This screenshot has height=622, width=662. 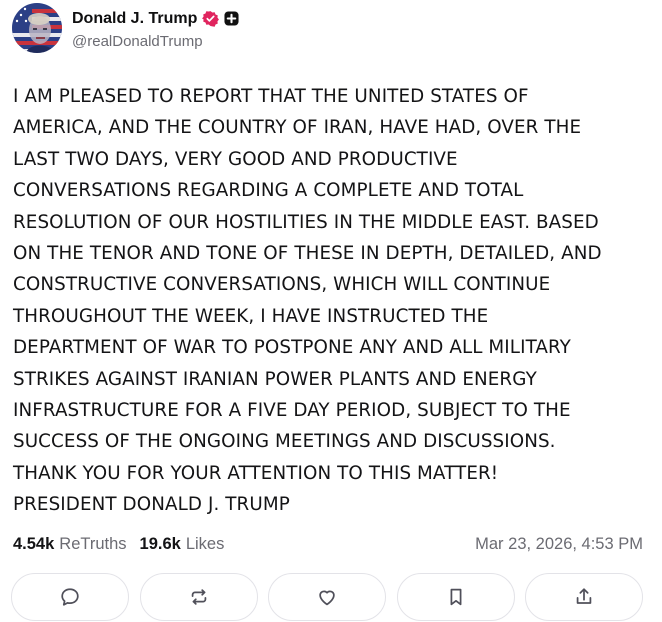 I want to click on likes-label: Likes, so click(x=205, y=543).